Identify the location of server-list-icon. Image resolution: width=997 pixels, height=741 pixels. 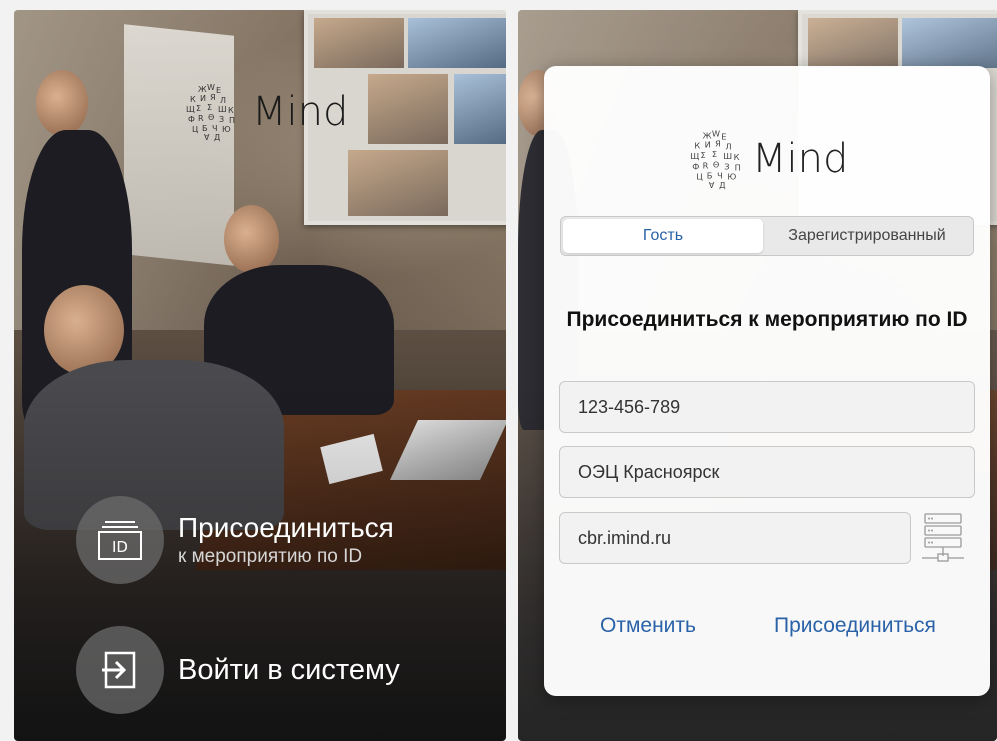
(943, 538).